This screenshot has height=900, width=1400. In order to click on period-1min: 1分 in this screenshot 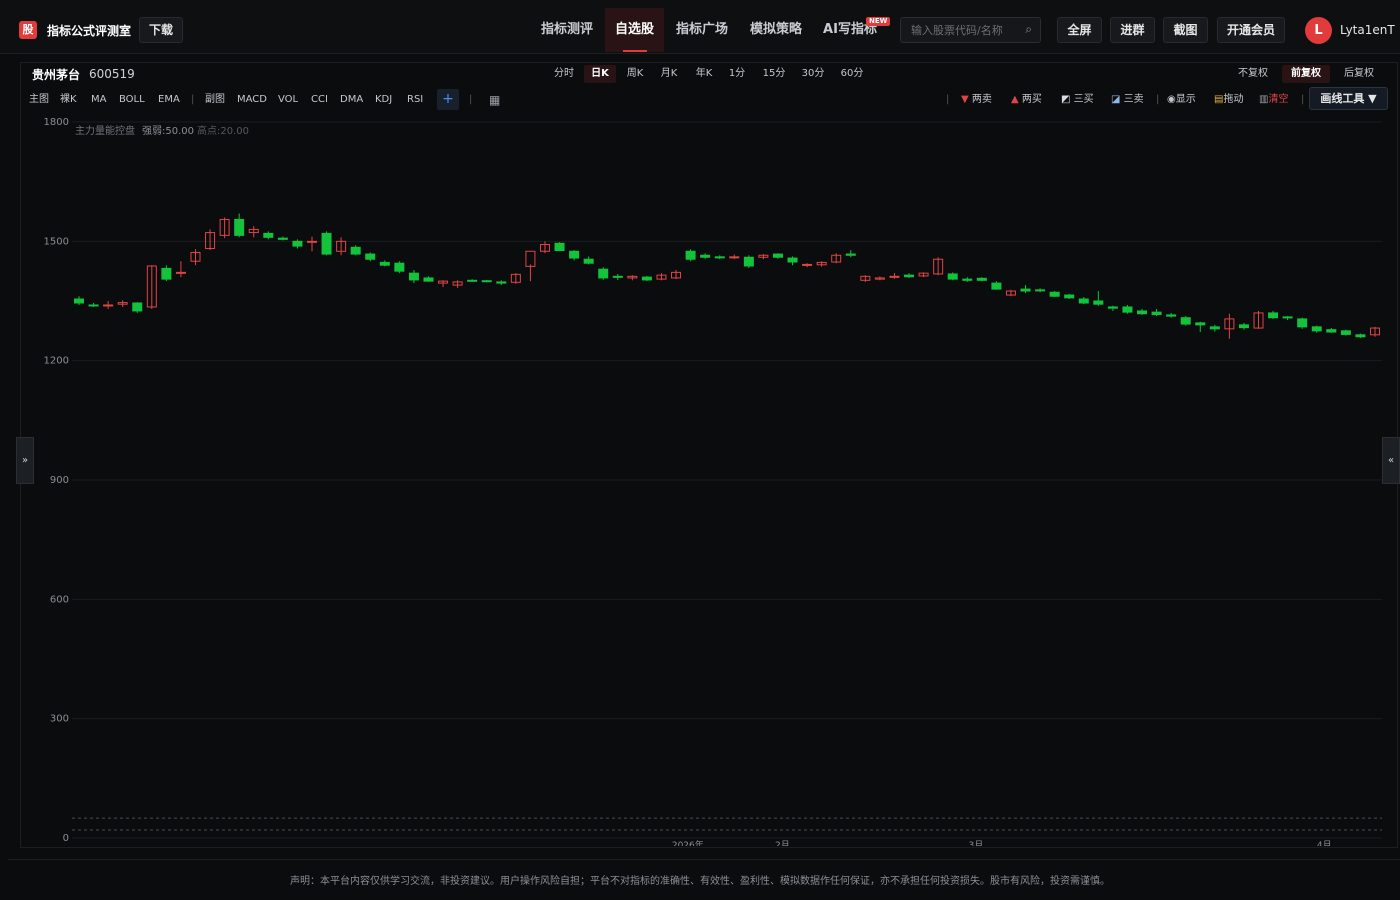, I will do `click(737, 74)`.